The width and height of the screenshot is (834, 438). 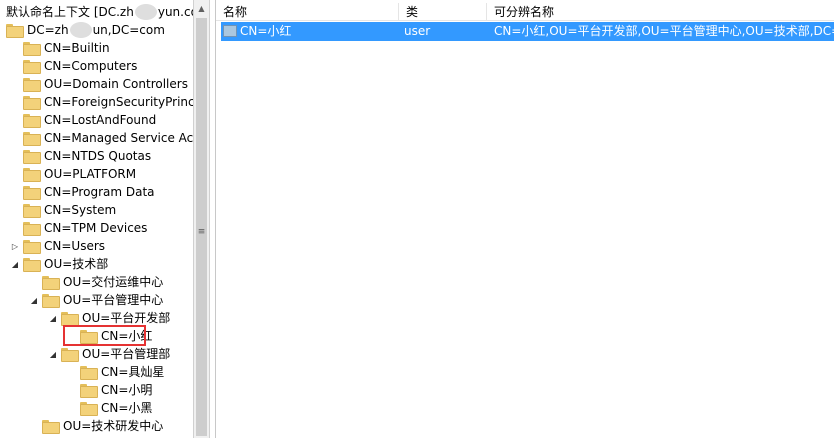 I want to click on tree-root-label-prefix: 默认命名上下文 [DC.zh, so click(x=70, y=12).